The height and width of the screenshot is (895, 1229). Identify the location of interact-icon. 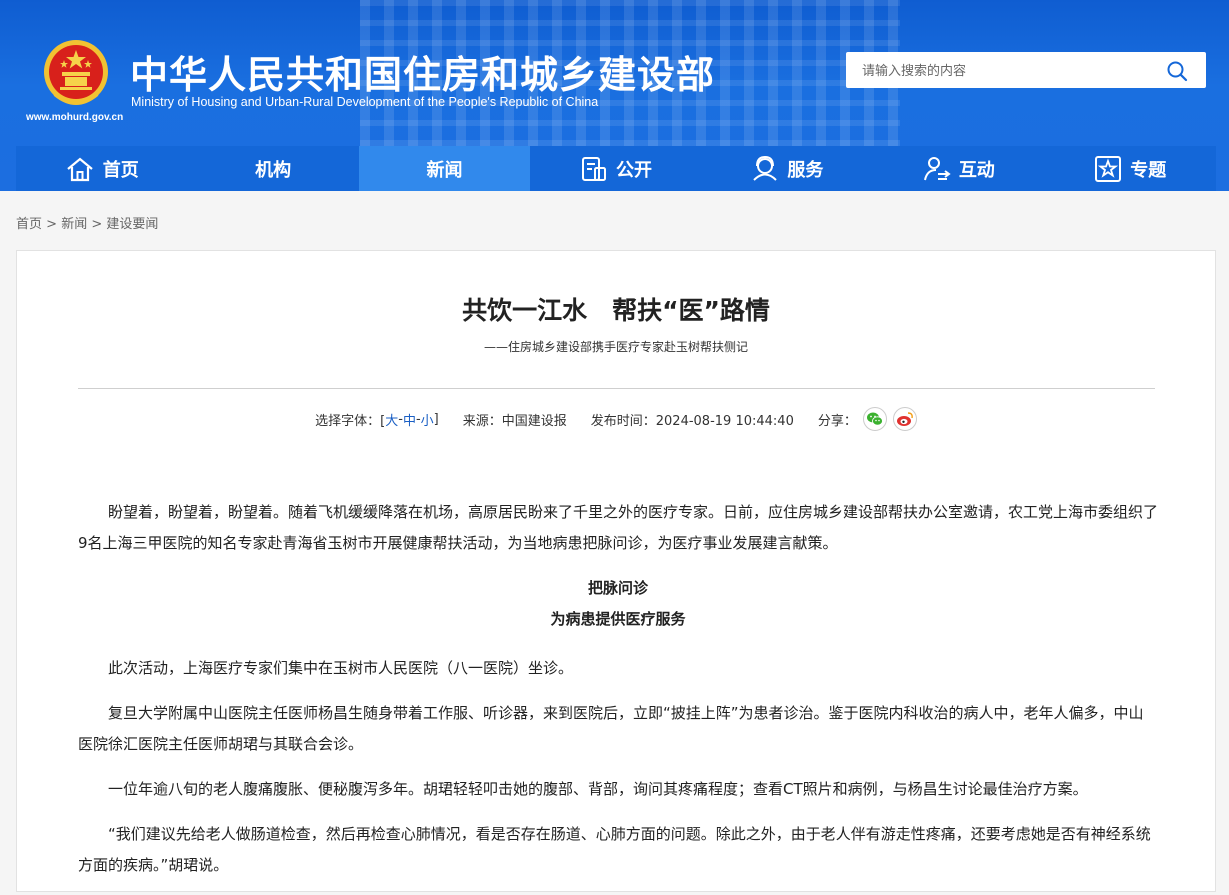
(937, 168).